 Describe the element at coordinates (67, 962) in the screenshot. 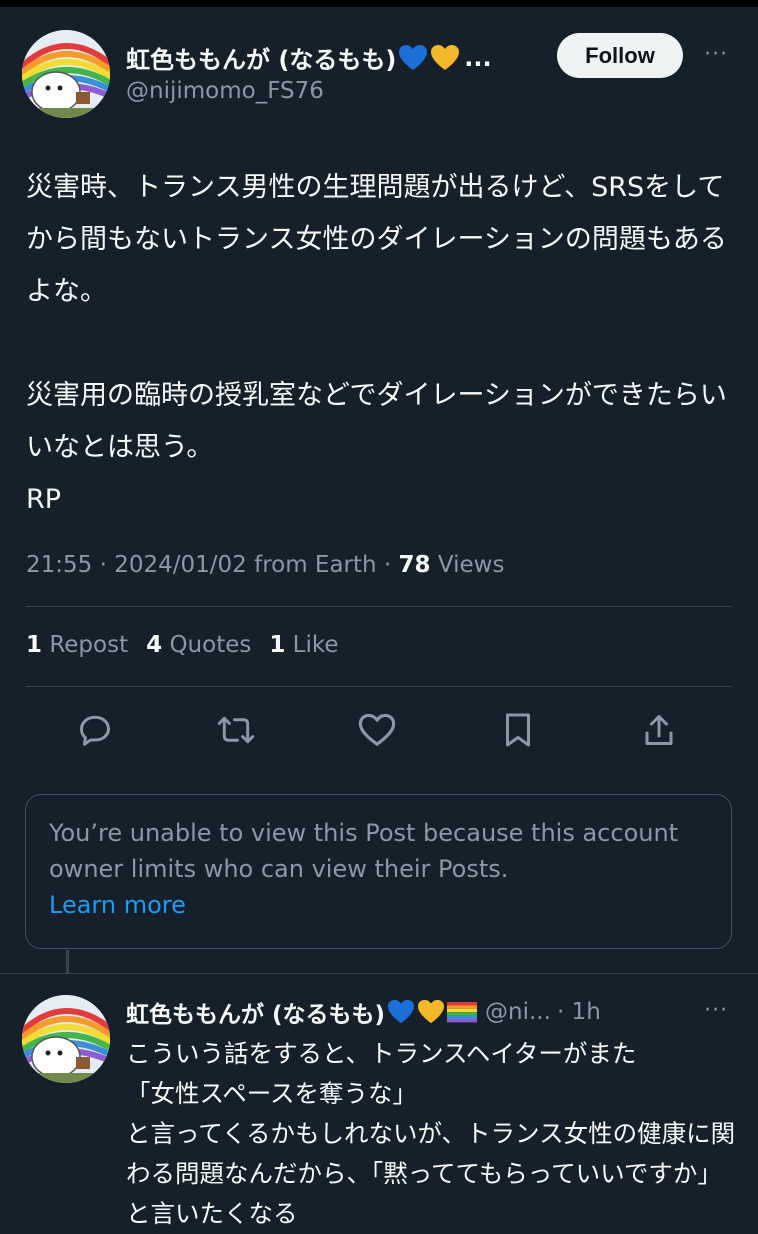

I see `thread-connector-line` at that location.